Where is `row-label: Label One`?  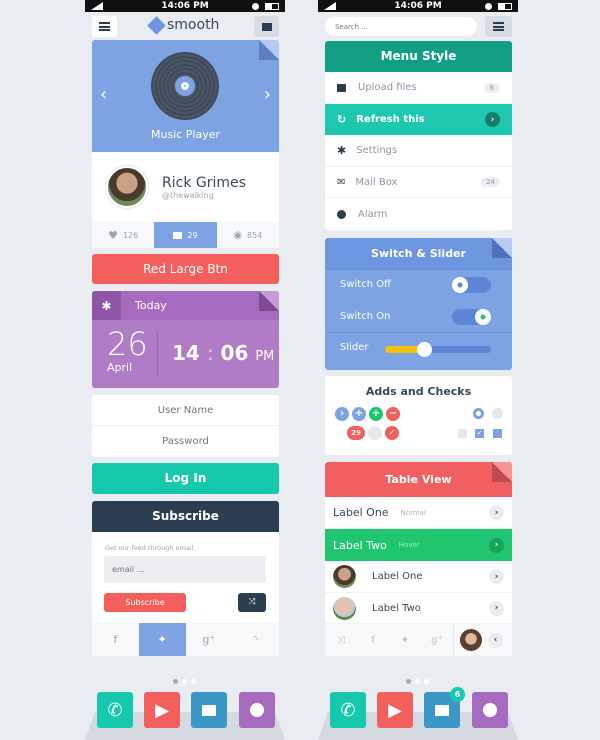 row-label: Label One is located at coordinates (361, 512).